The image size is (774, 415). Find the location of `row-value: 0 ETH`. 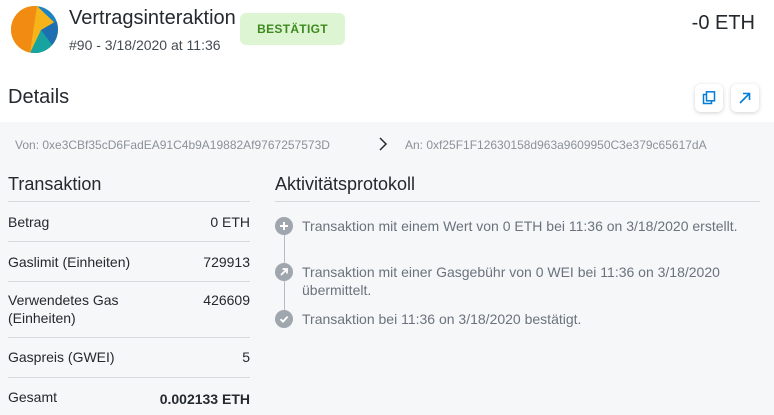

row-value: 0 ETH is located at coordinates (230, 222).